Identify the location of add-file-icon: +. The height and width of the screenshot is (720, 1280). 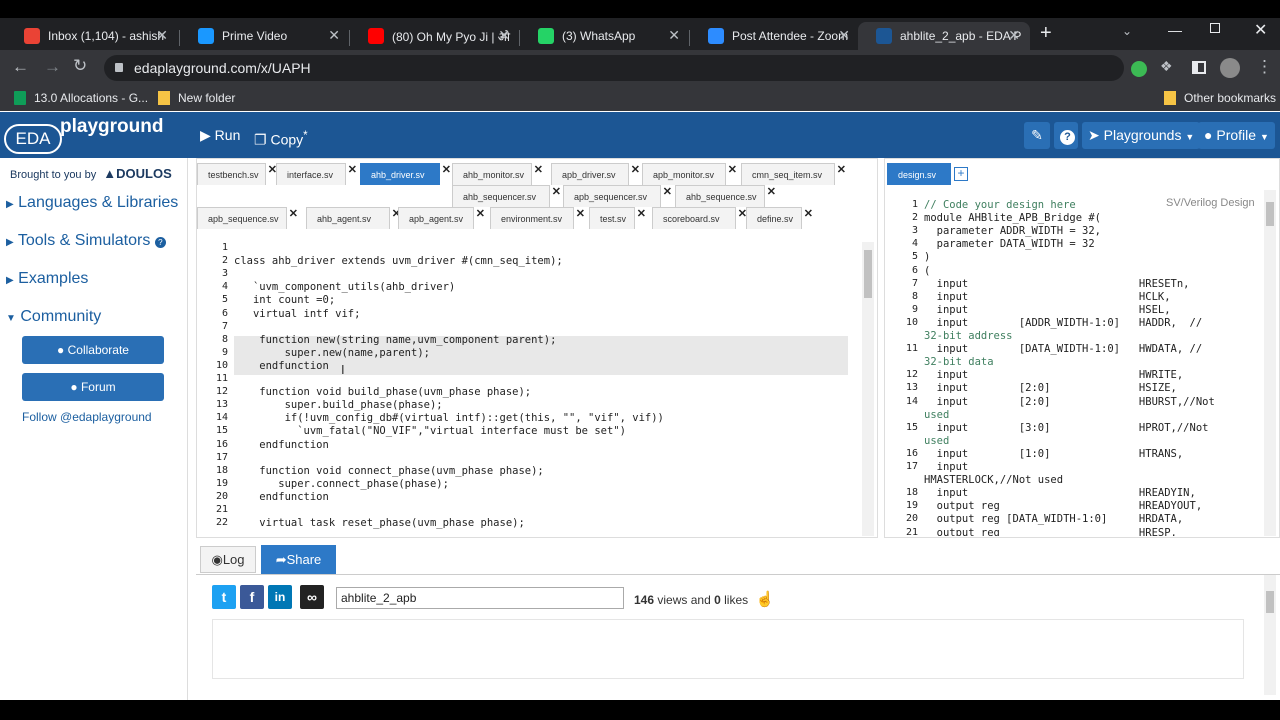
(961, 174).